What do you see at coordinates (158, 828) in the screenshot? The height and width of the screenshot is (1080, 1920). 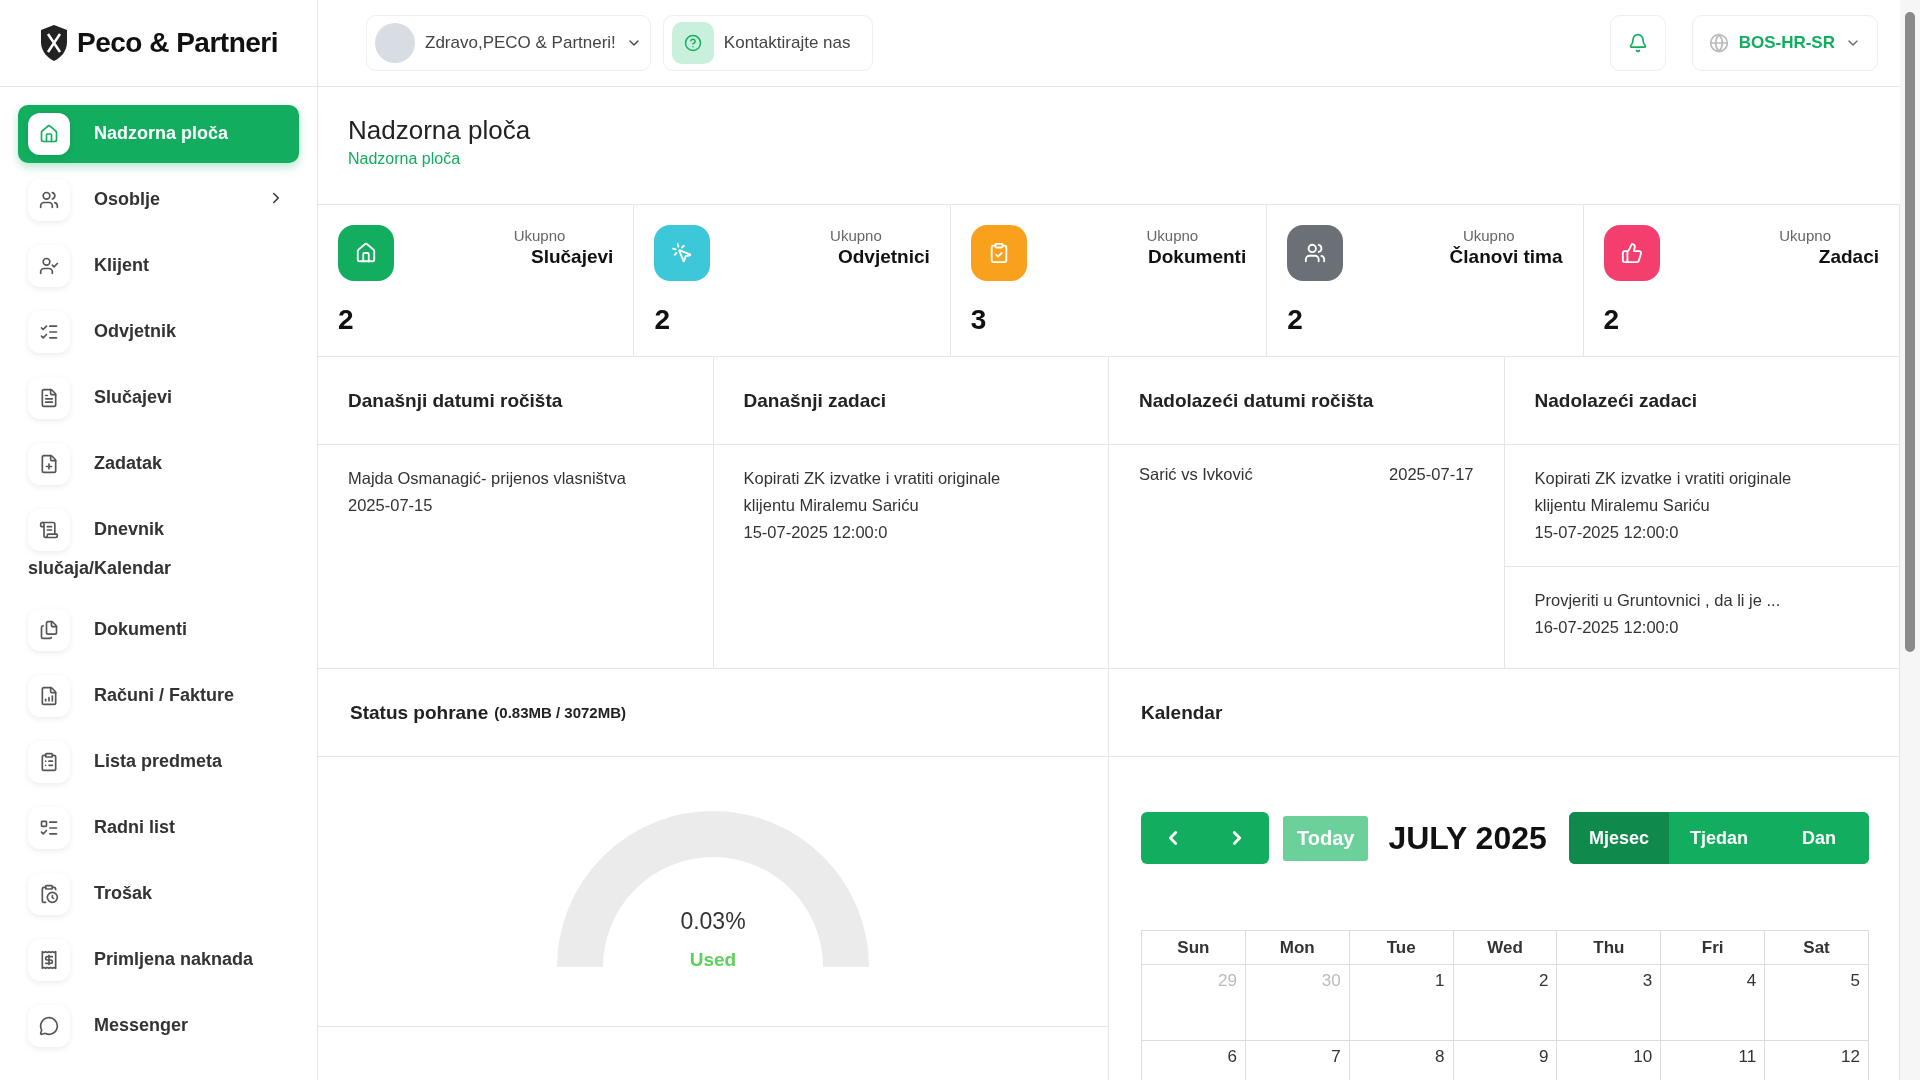 I see `sidebar-item: Radni list` at bounding box center [158, 828].